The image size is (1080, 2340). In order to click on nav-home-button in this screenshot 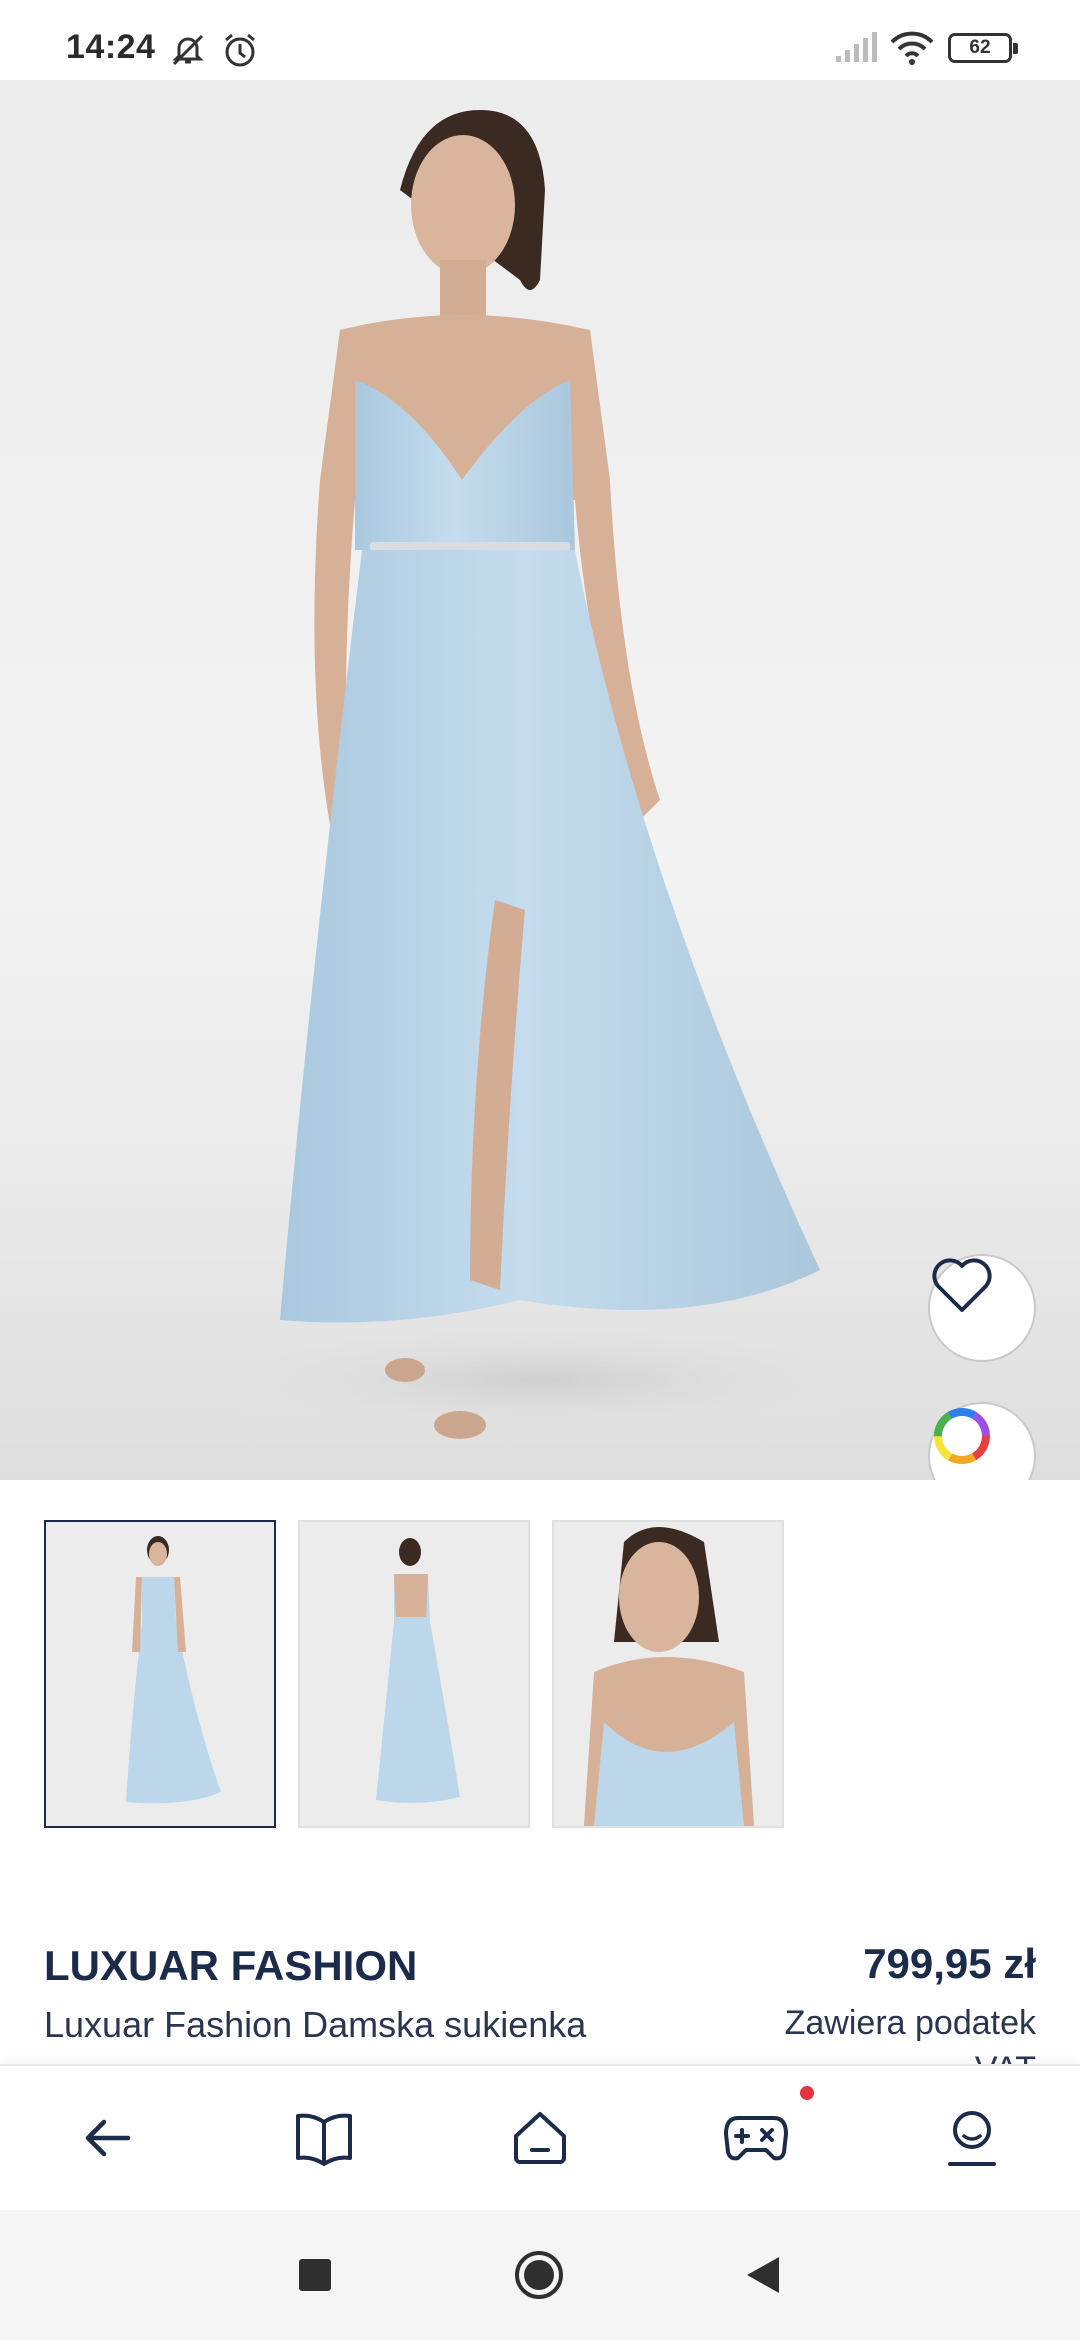, I will do `click(540, 2140)`.